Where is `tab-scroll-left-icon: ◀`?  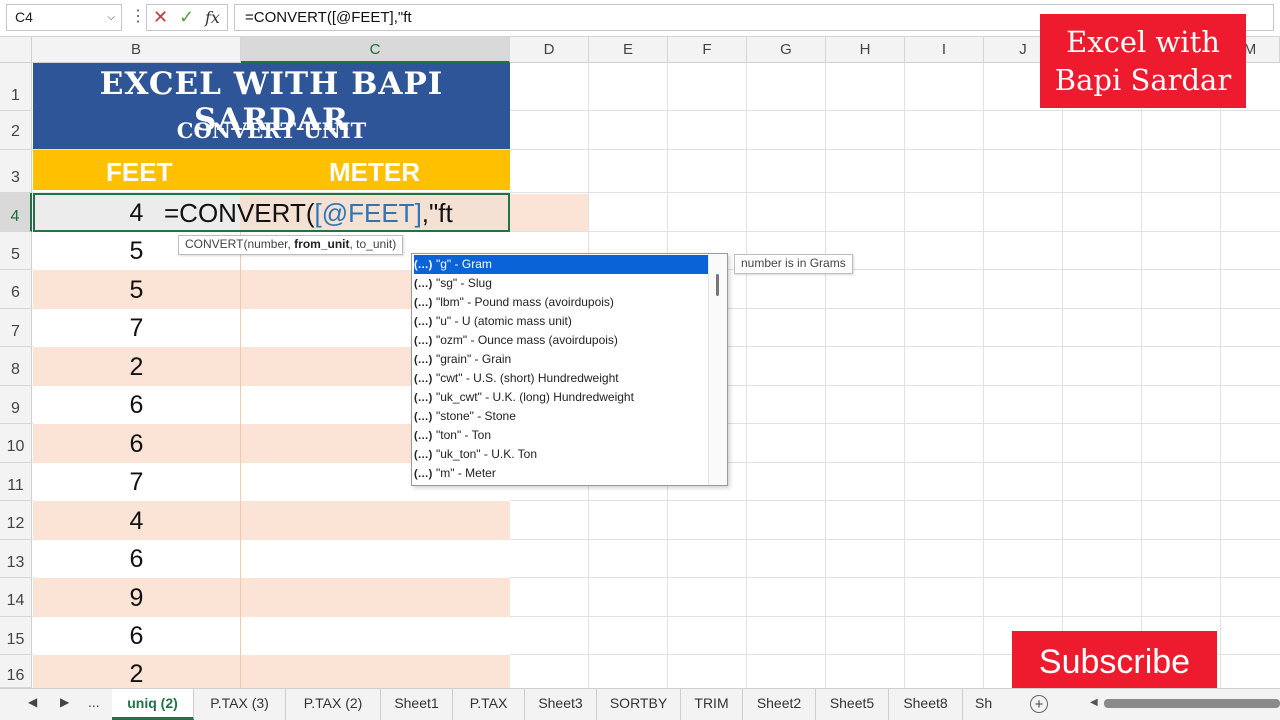 tab-scroll-left-icon: ◀ is located at coordinates (32, 702).